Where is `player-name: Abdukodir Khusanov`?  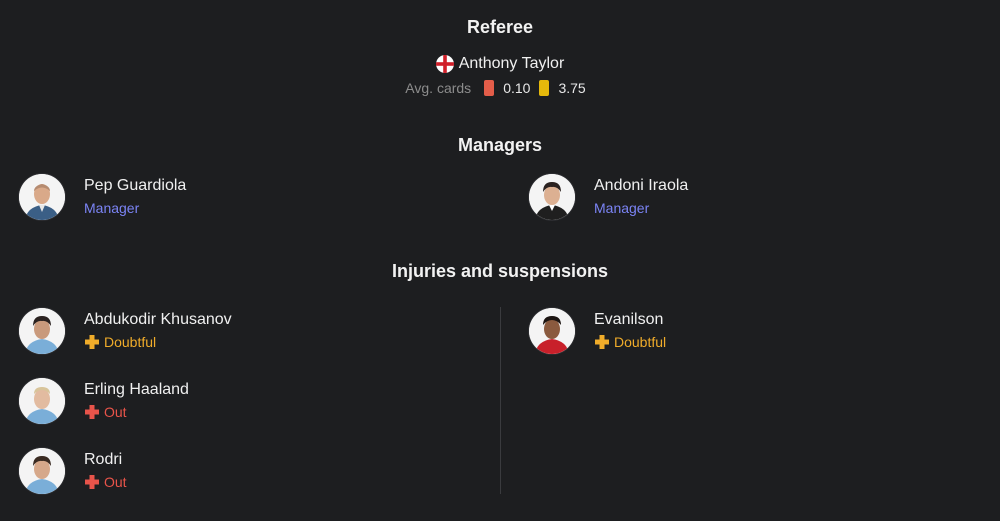 player-name: Abdukodir Khusanov is located at coordinates (158, 319).